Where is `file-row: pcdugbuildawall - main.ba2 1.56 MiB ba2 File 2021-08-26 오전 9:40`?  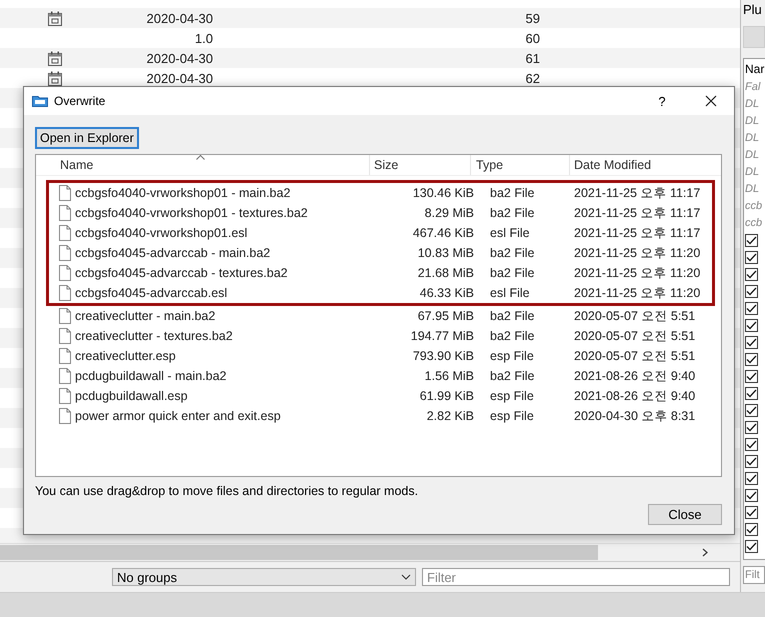
file-row: pcdugbuildawall - main.ba2 1.56 MiB ba2 File 2021-08-26 오전 9:40 is located at coordinates (380, 376).